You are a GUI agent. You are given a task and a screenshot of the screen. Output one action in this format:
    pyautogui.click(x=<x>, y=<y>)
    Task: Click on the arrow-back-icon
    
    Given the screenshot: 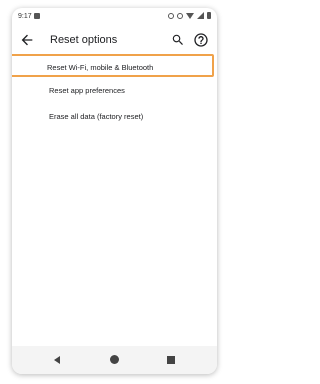 What is the action you would take?
    pyautogui.click(x=27, y=40)
    